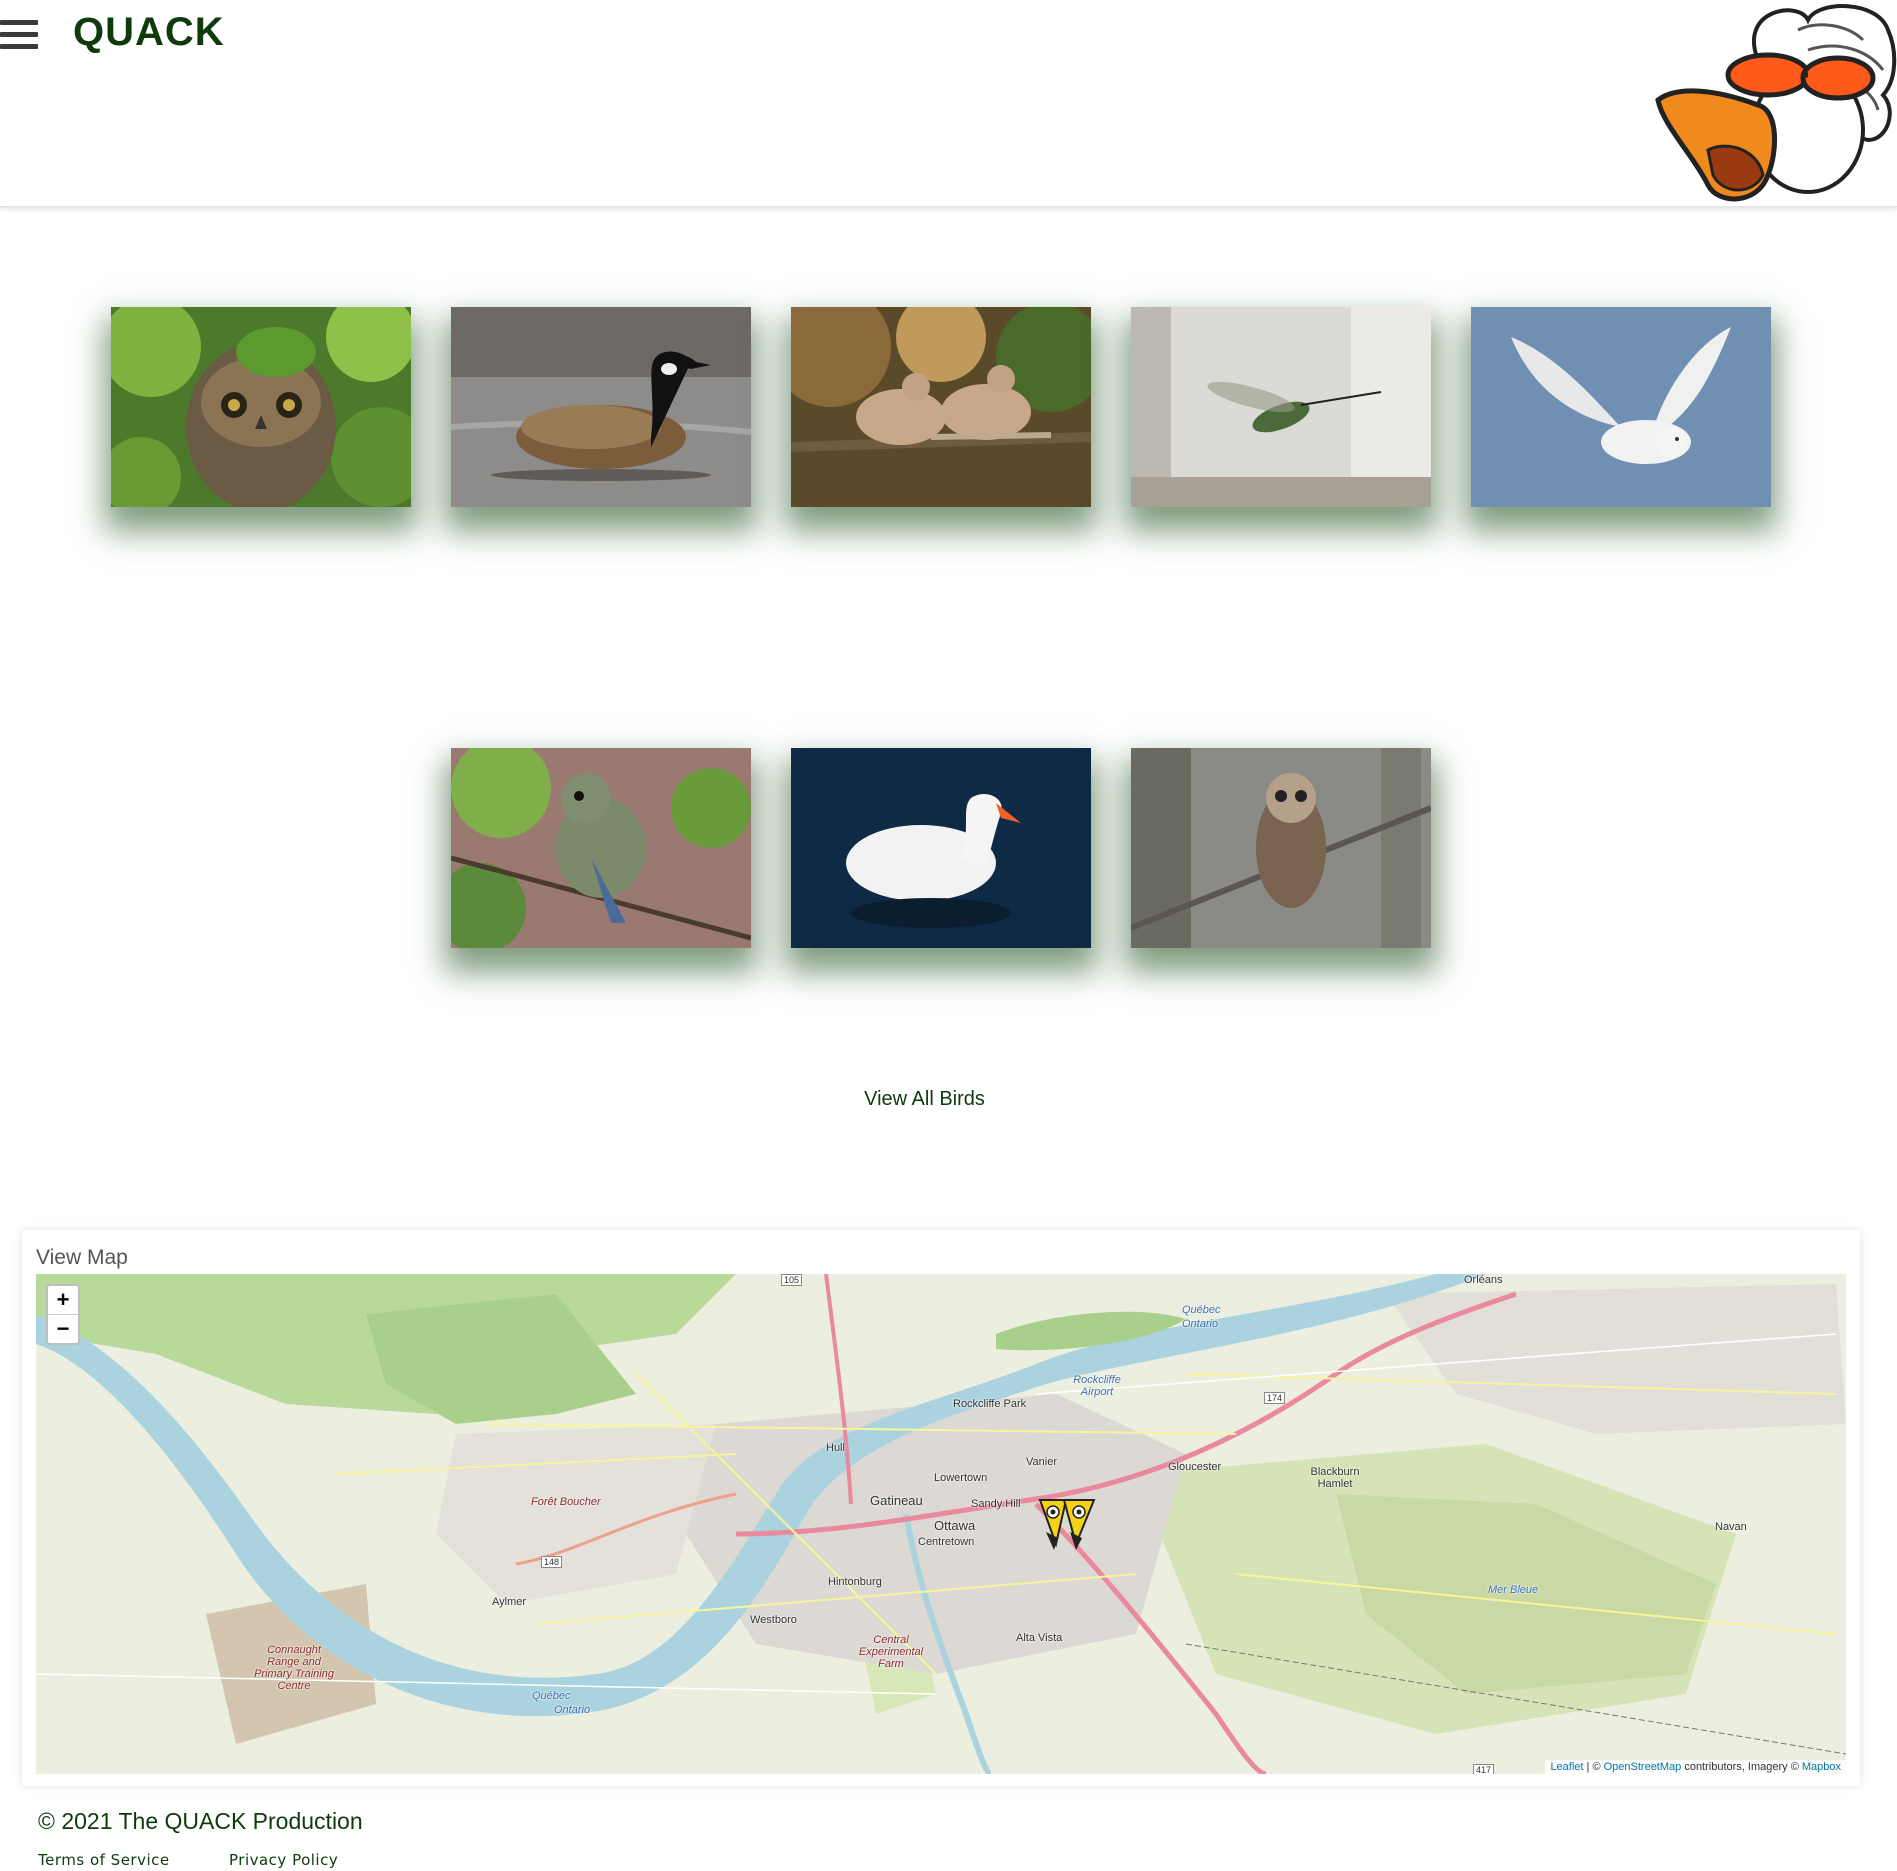 The width and height of the screenshot is (1897, 1871). I want to click on duck-mascot-logo, so click(1772, 105).